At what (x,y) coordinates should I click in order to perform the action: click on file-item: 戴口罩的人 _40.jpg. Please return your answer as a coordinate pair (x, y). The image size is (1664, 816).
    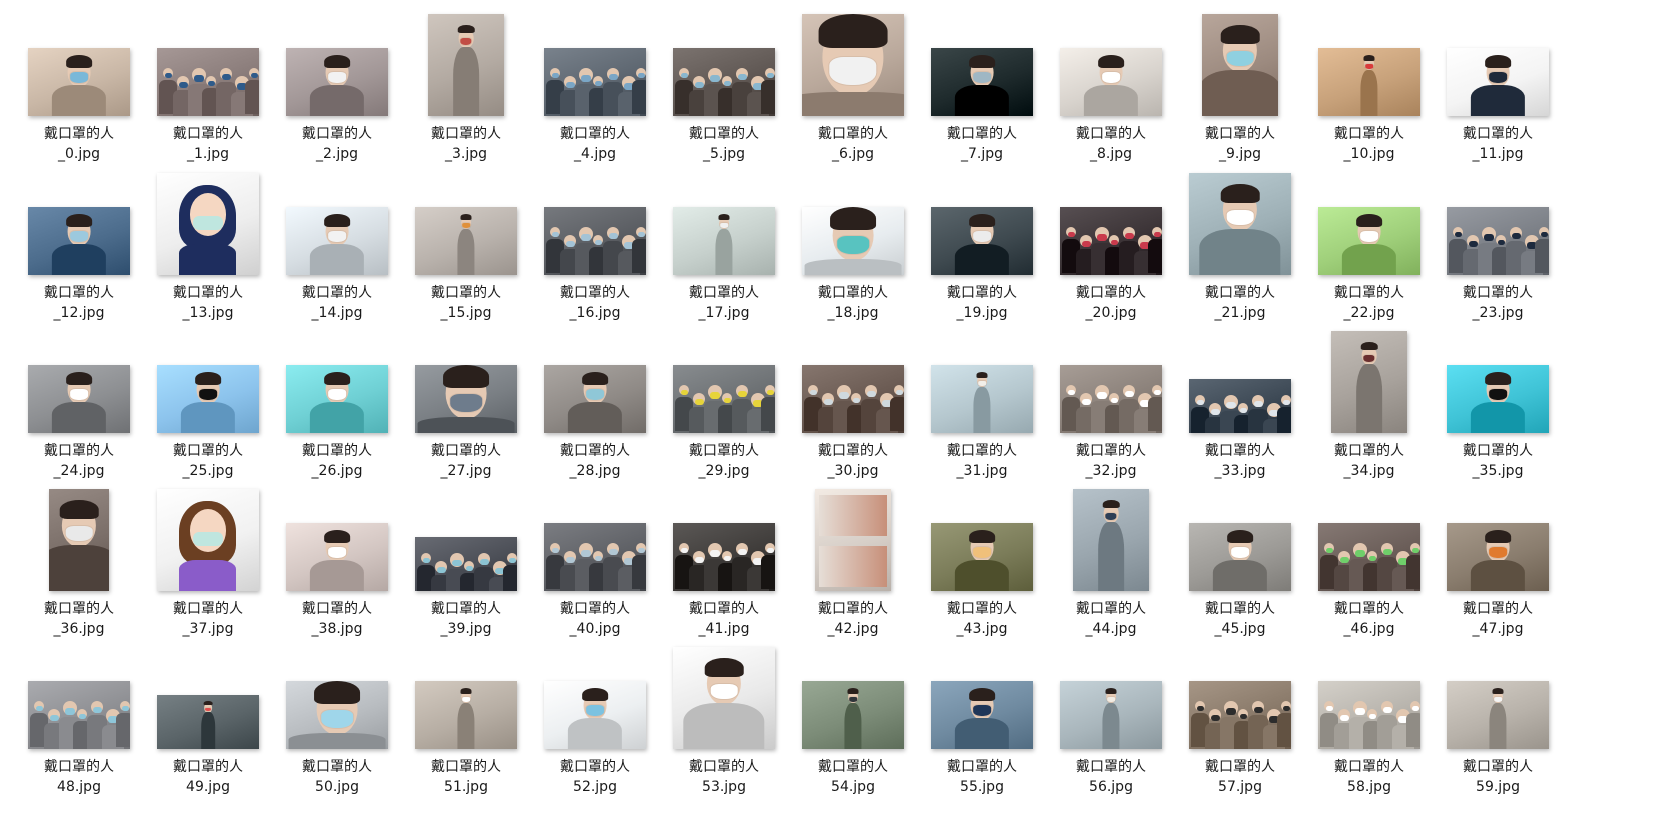
    Looking at the image, I should click on (595, 562).